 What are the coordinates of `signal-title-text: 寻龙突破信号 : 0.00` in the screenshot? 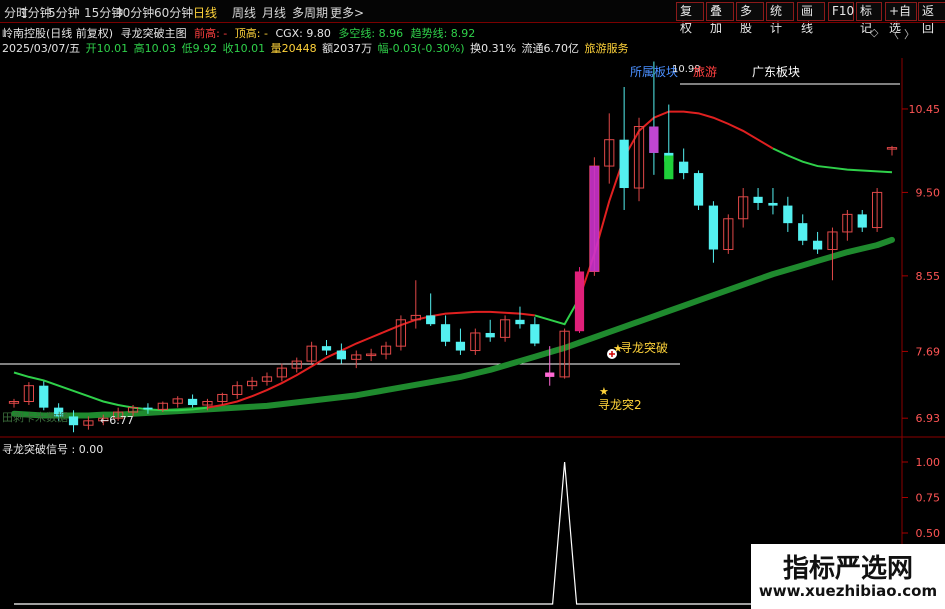 It's located at (53, 449).